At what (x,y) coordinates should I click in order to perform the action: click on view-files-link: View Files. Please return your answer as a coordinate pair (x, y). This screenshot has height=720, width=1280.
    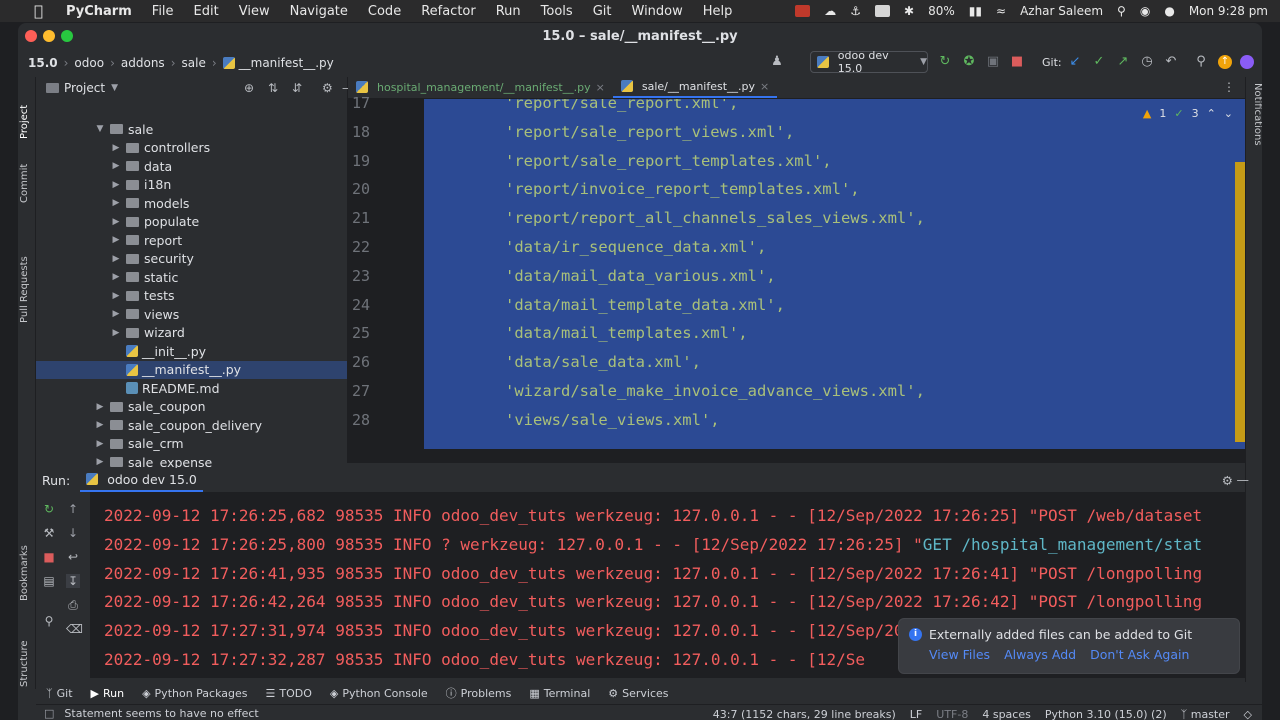
    Looking at the image, I should click on (959, 654).